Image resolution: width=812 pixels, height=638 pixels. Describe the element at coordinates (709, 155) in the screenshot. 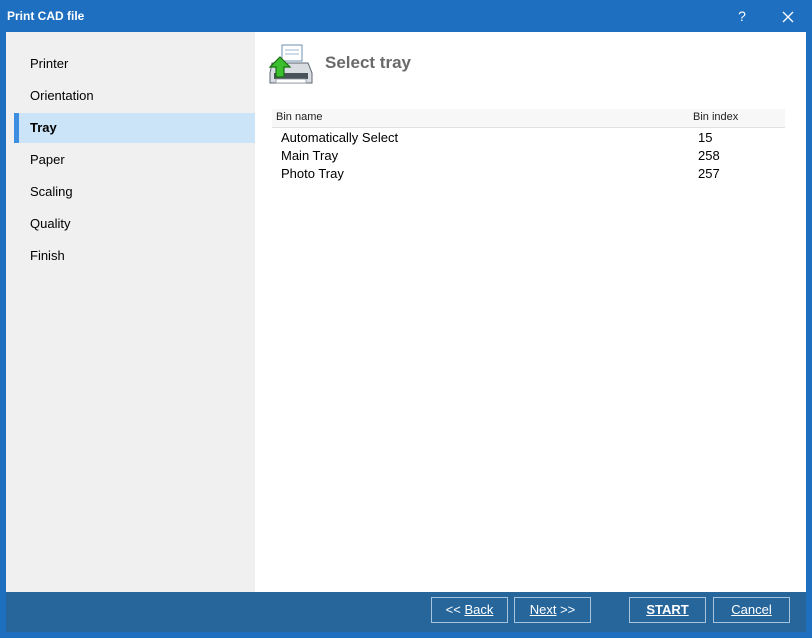

I see `bin-index-cell: 258` at that location.